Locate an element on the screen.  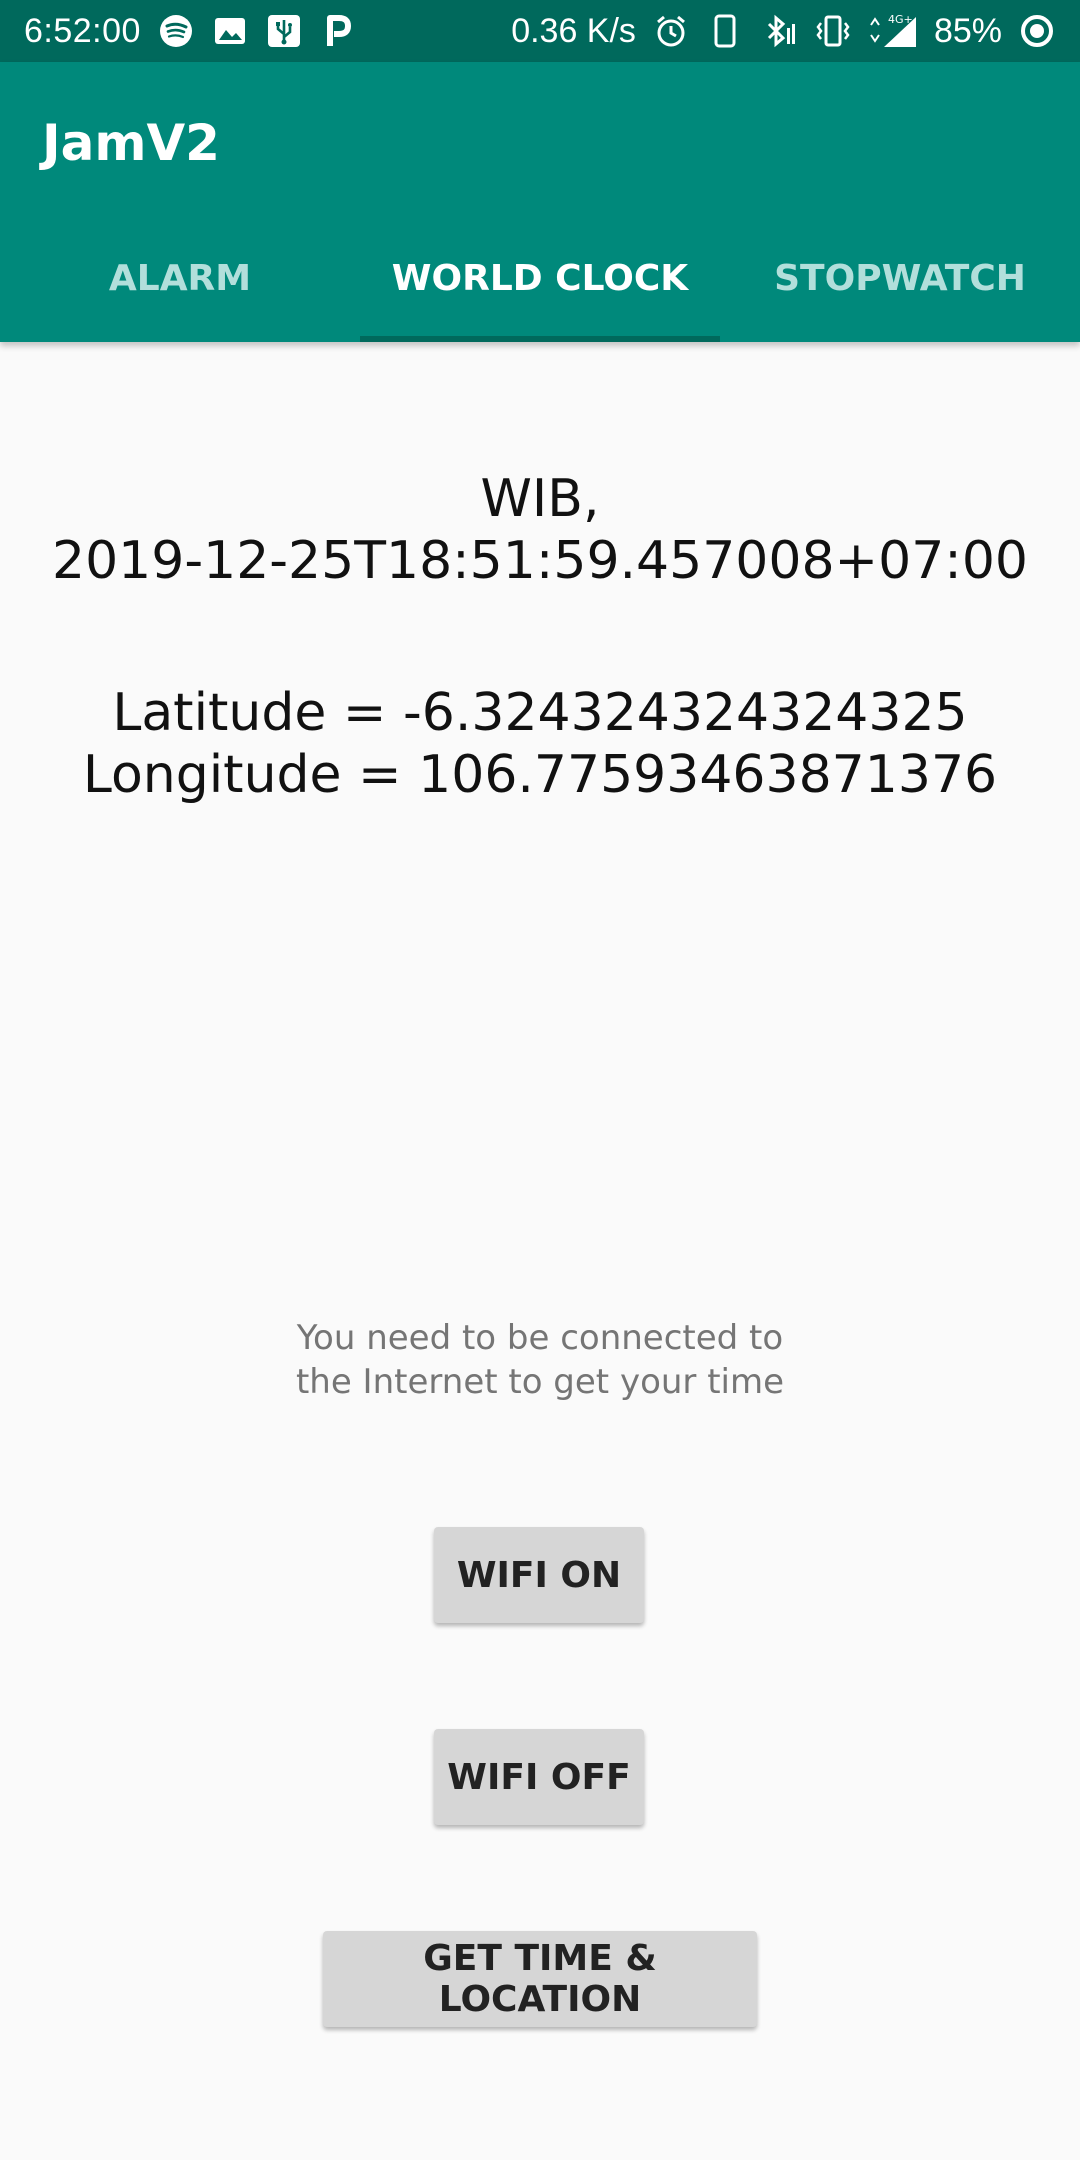
status-time: 6:52:00 is located at coordinates (82, 30).